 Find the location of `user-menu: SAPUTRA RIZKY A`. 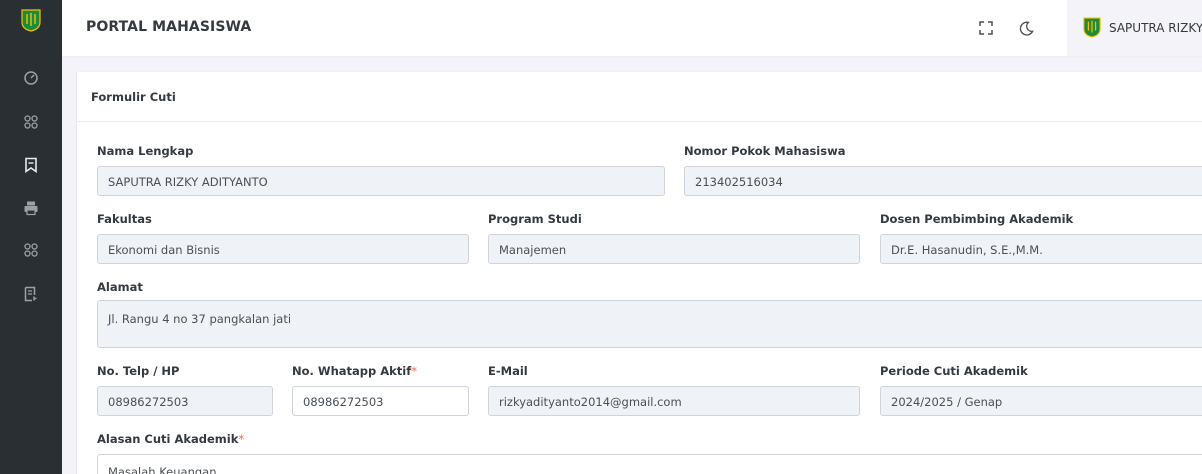

user-menu: SAPUTRA RIZKY A is located at coordinates (1134, 28).